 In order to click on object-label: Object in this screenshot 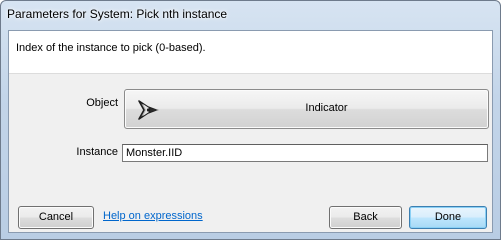, I will do `click(102, 103)`.